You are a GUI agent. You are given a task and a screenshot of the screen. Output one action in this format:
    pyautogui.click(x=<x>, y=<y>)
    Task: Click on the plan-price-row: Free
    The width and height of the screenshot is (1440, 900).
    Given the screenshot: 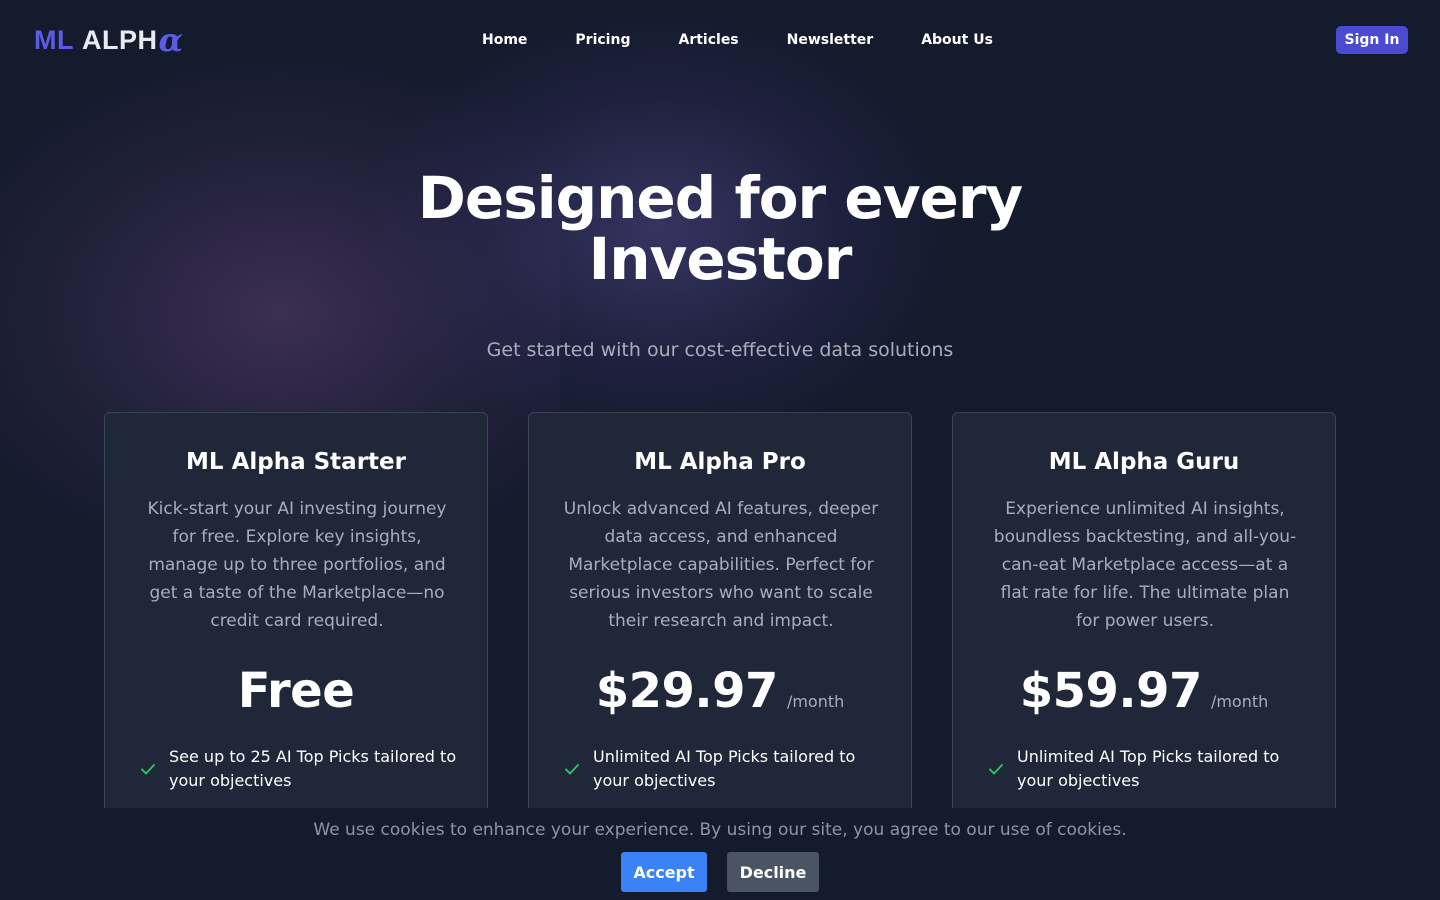 What is the action you would take?
    pyautogui.click(x=296, y=691)
    